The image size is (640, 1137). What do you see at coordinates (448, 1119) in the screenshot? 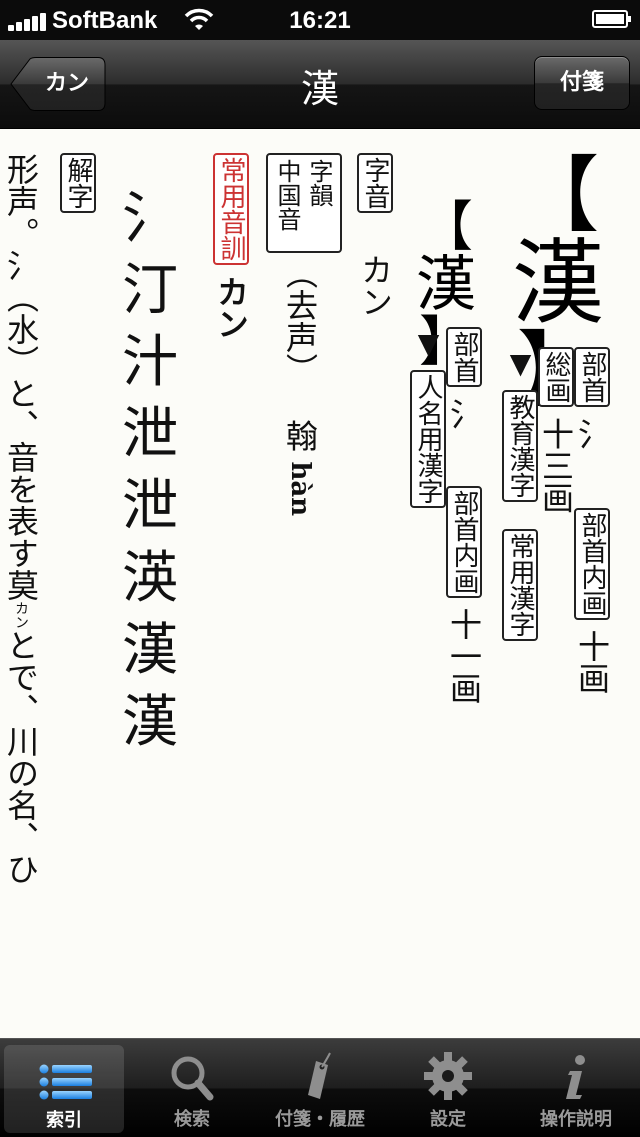
I see `tab-settings-label: 設定` at bounding box center [448, 1119].